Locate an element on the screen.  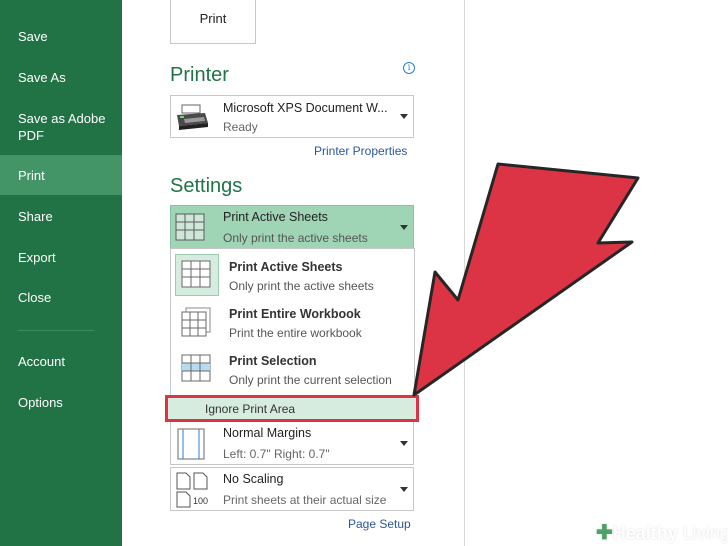
watermark-thin: Living is located at coordinates (702, 533).